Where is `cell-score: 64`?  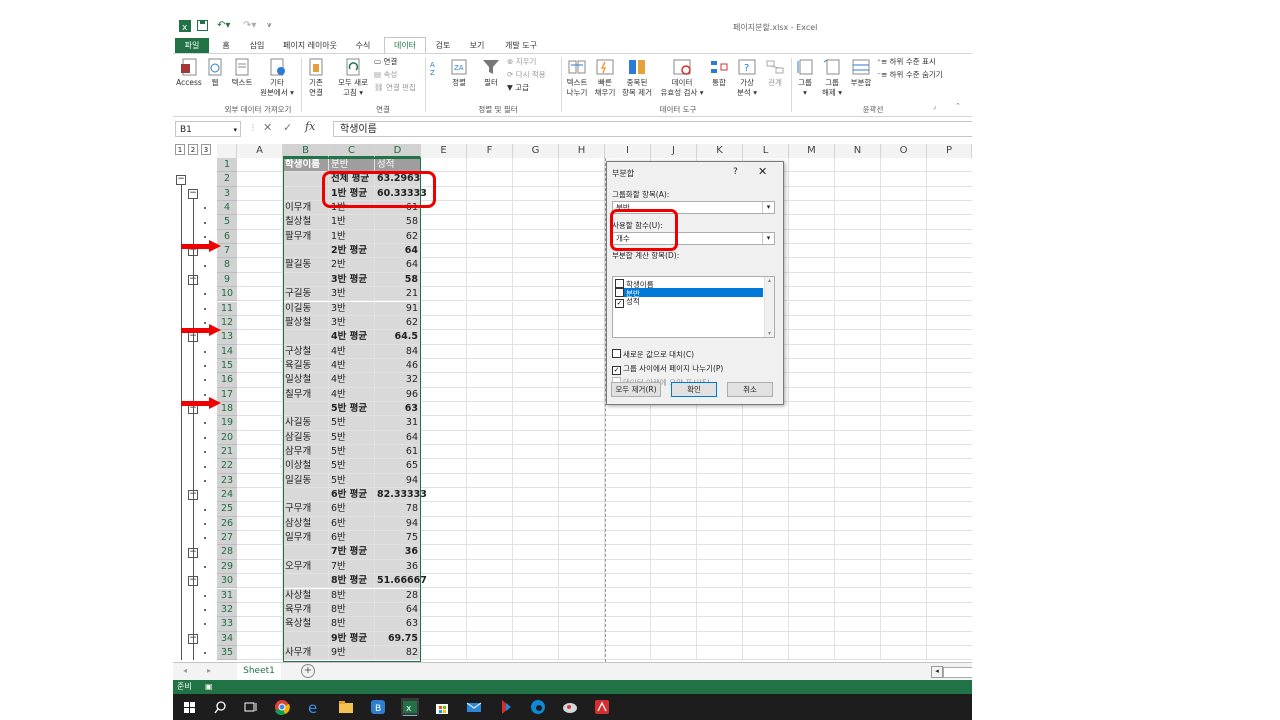
cell-score: 64 is located at coordinates (398, 610).